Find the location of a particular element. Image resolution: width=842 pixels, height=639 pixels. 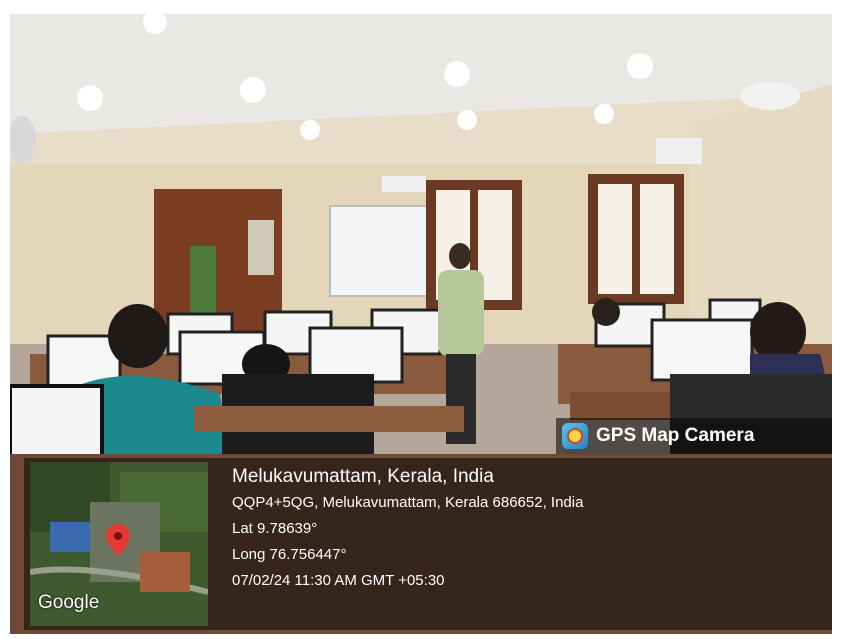

longitude: Long 76.756447° is located at coordinates (289, 554).